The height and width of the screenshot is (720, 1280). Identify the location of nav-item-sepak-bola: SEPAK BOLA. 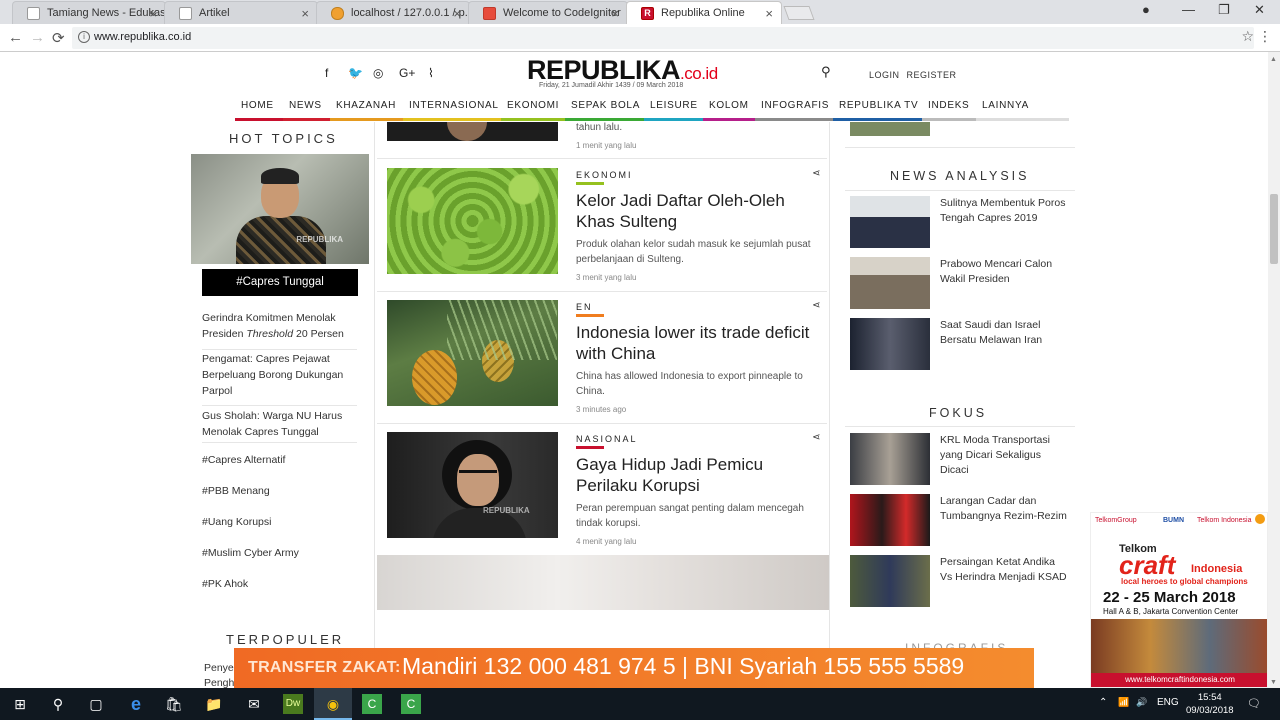
(605, 105).